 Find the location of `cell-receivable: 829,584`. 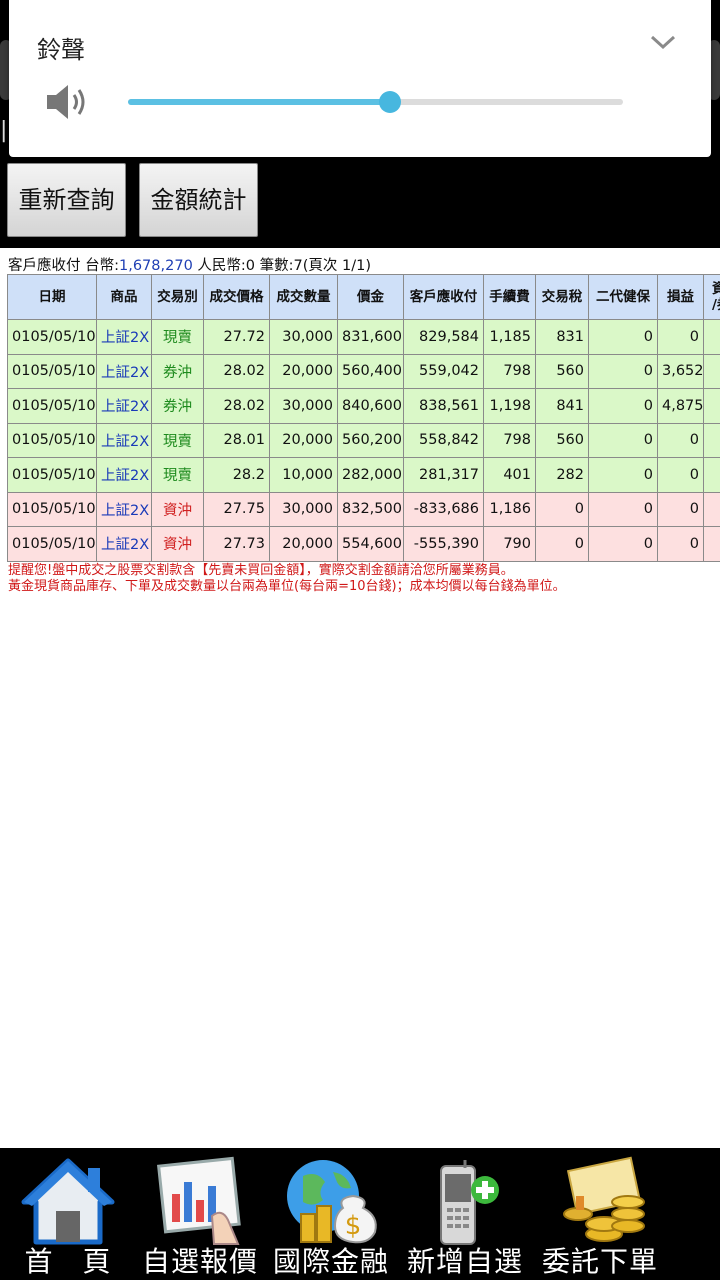

cell-receivable: 829,584 is located at coordinates (443, 337).